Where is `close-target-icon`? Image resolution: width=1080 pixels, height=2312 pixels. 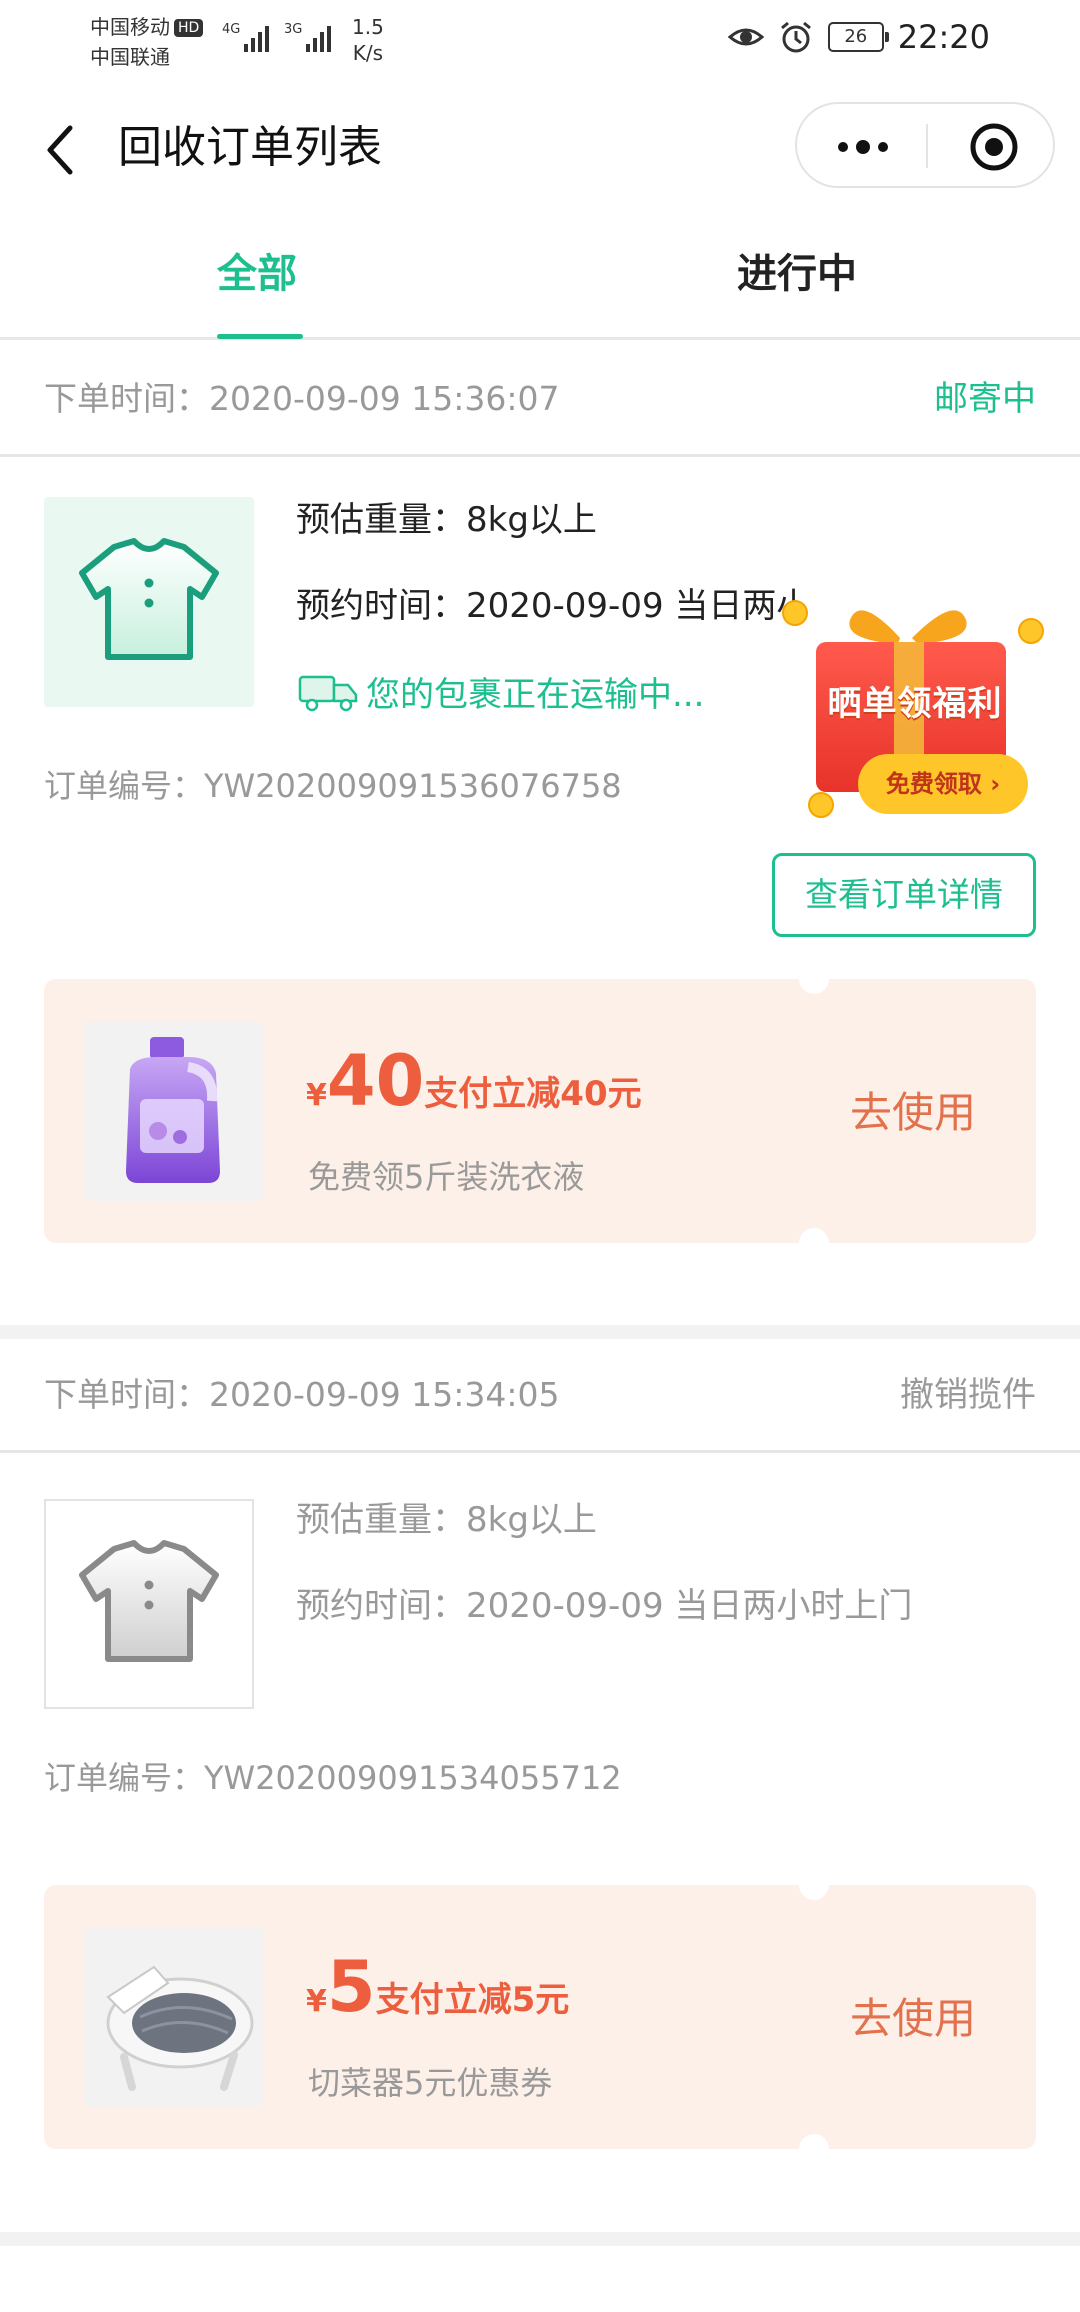 close-target-icon is located at coordinates (994, 147).